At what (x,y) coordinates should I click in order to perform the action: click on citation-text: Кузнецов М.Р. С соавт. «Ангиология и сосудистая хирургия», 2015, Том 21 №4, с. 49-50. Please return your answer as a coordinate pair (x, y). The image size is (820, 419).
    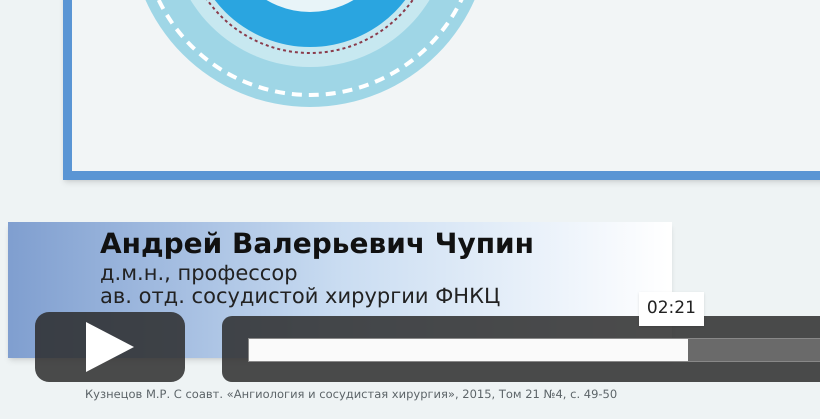
    Looking at the image, I should click on (351, 394).